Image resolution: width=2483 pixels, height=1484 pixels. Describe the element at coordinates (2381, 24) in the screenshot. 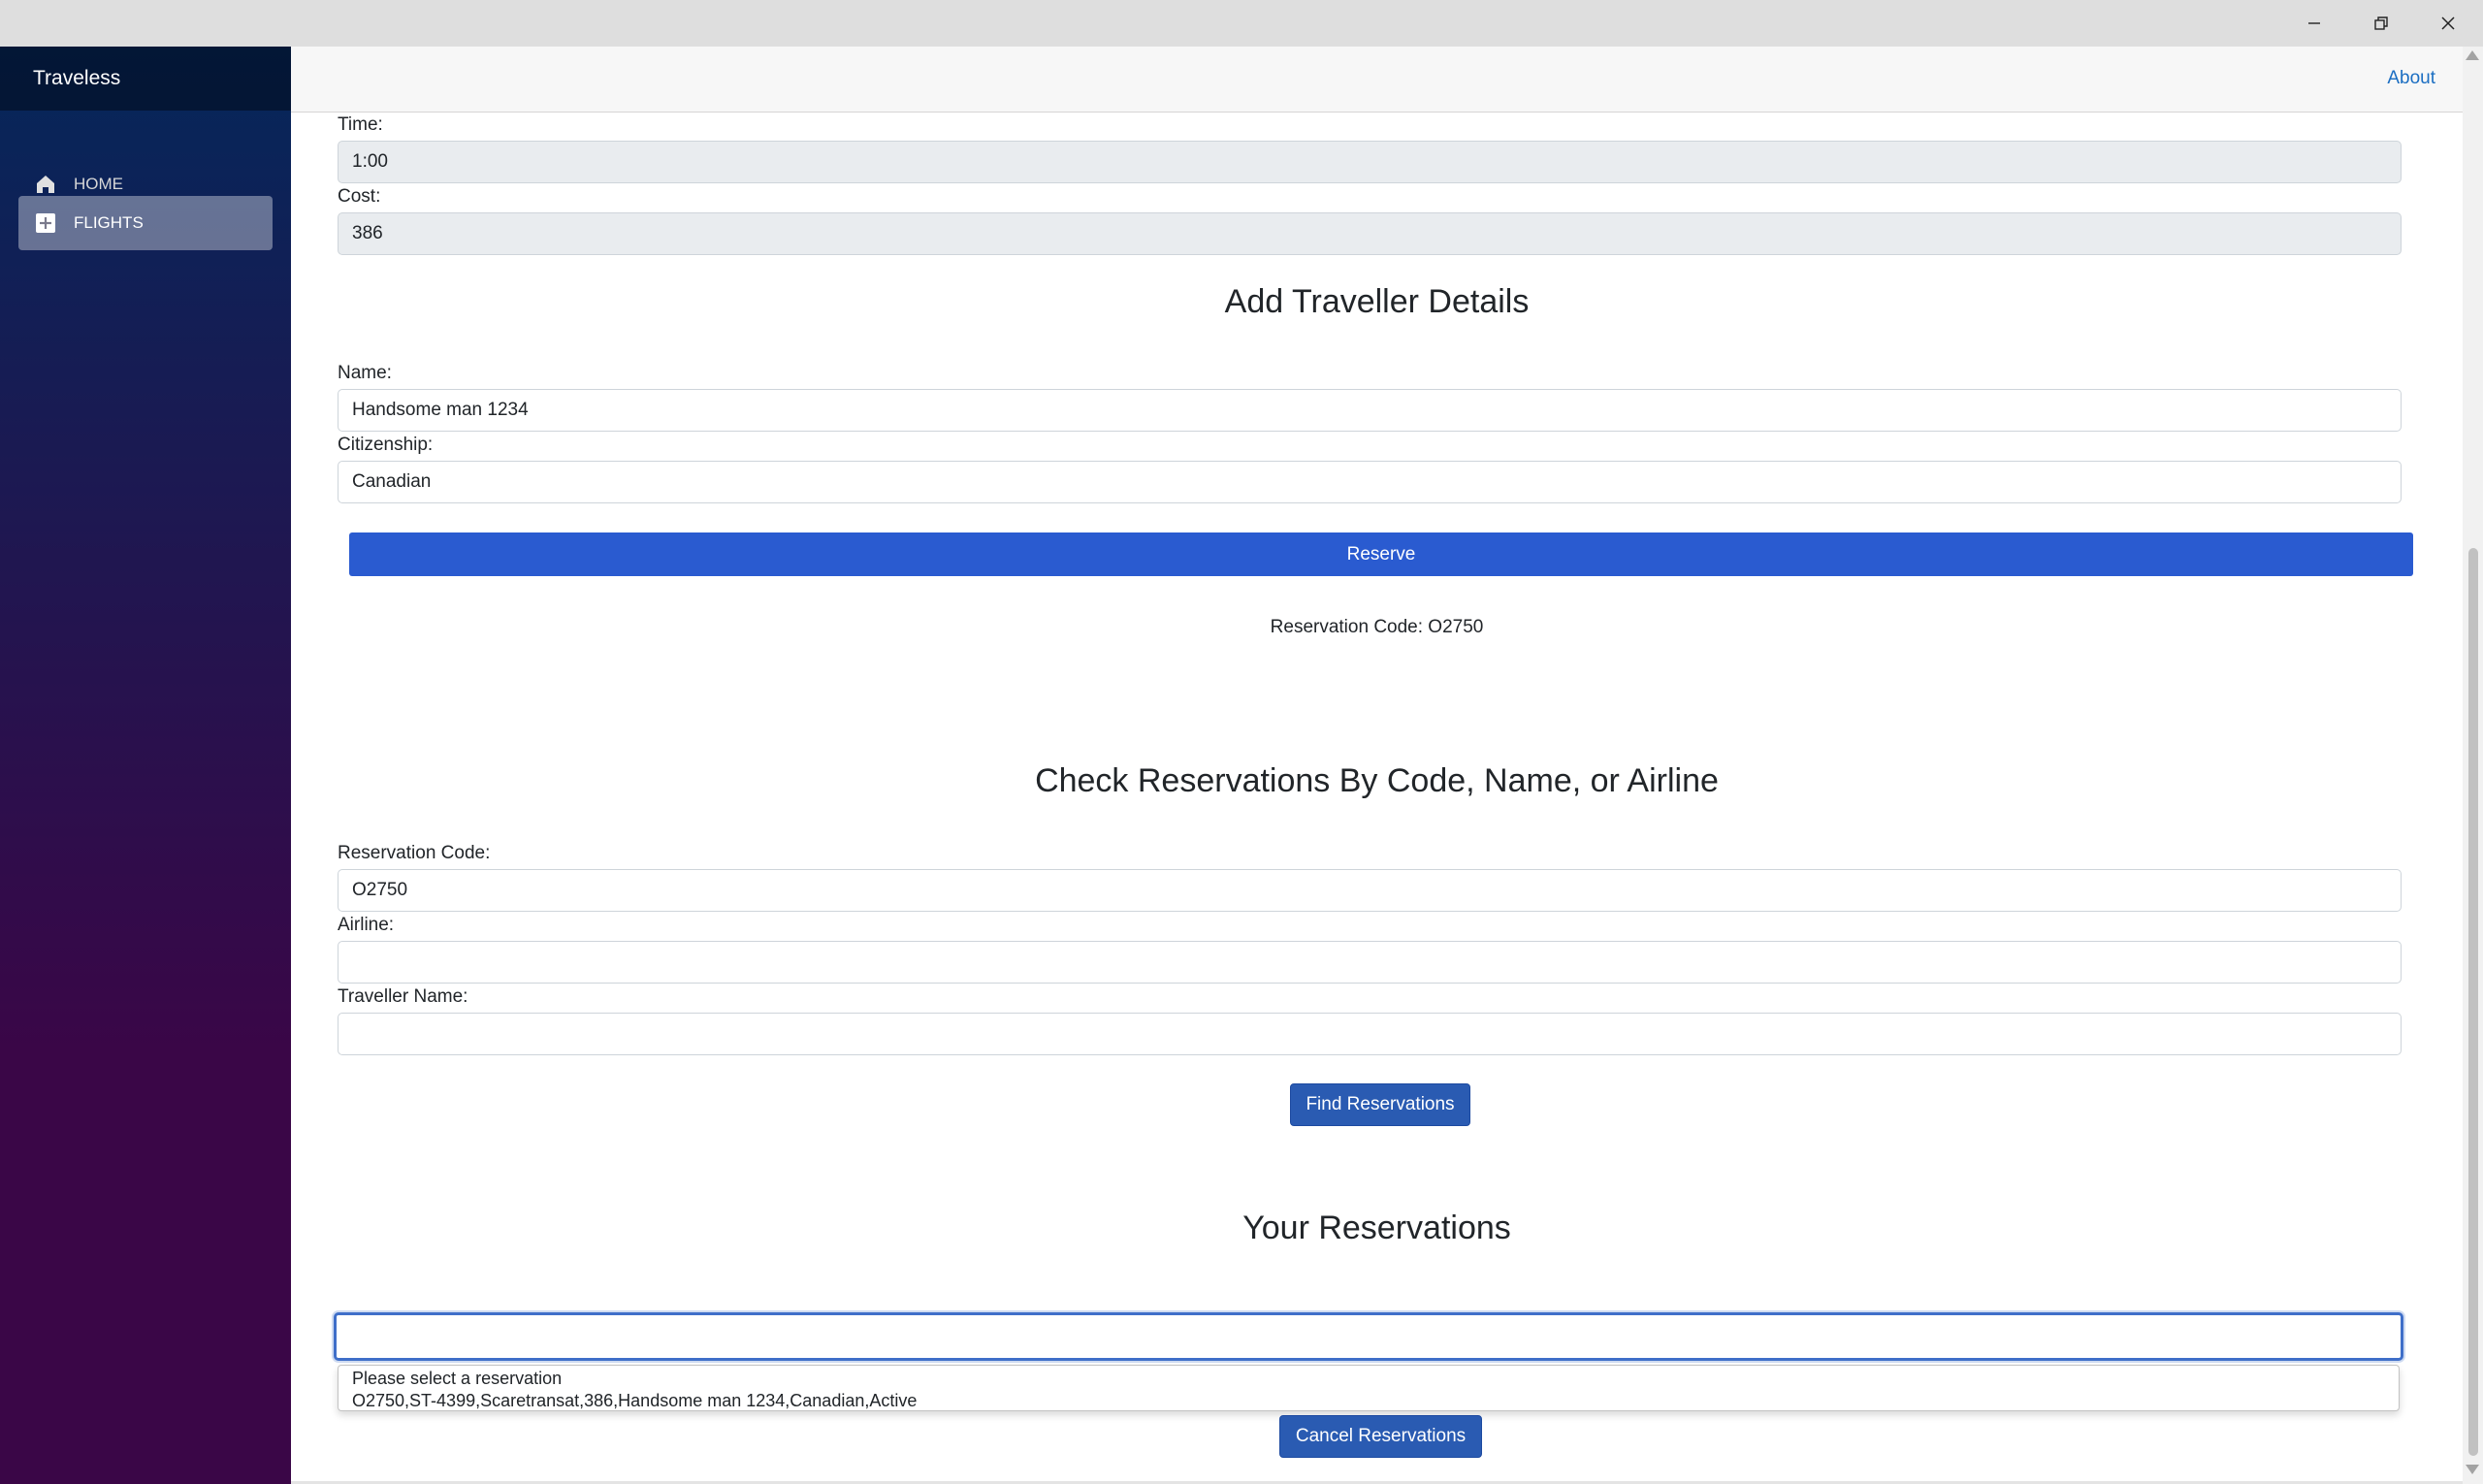

I see `restore-icon` at that location.